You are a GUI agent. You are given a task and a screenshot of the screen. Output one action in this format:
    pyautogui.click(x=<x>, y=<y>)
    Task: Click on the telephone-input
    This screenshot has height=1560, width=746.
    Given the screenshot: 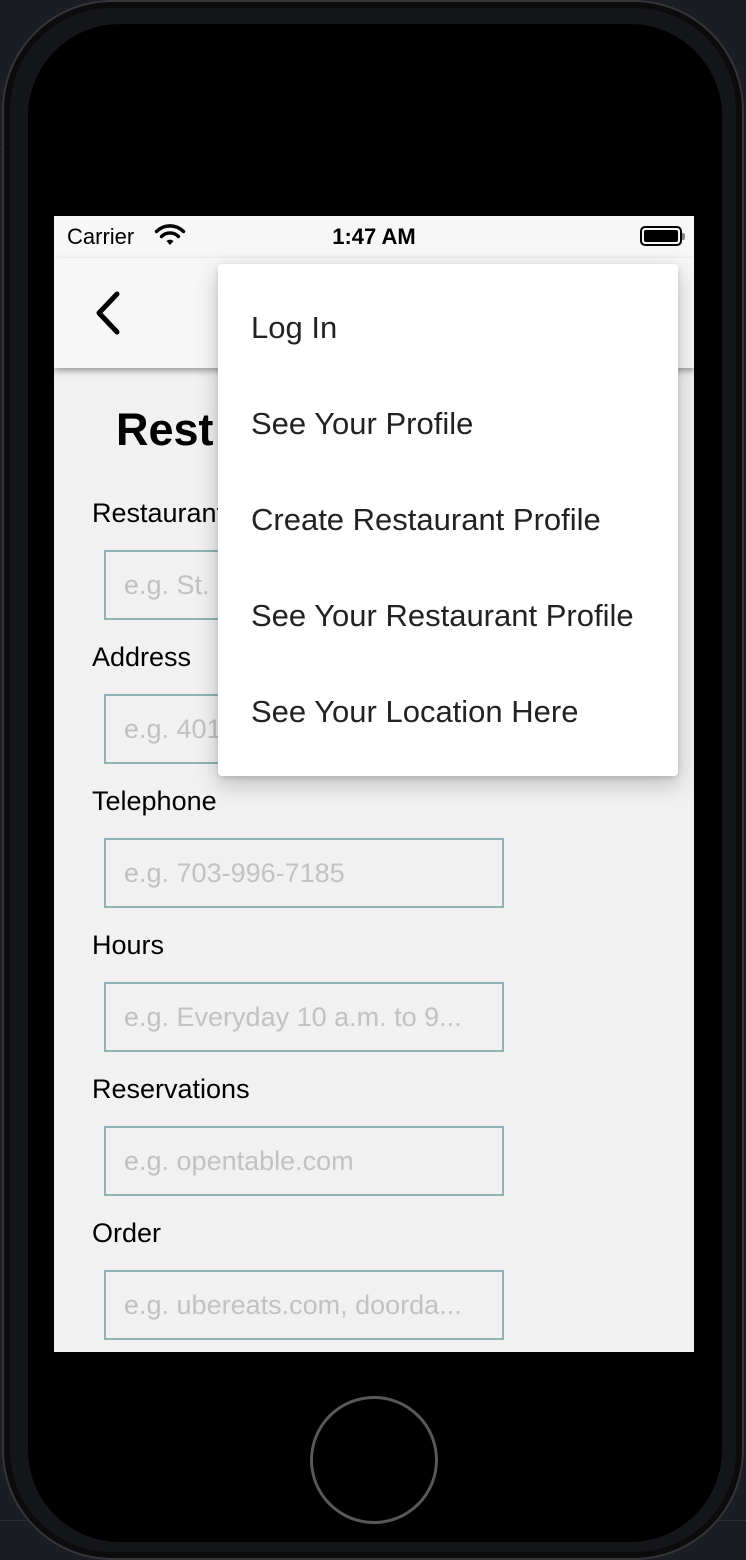 What is the action you would take?
    pyautogui.click(x=304, y=873)
    